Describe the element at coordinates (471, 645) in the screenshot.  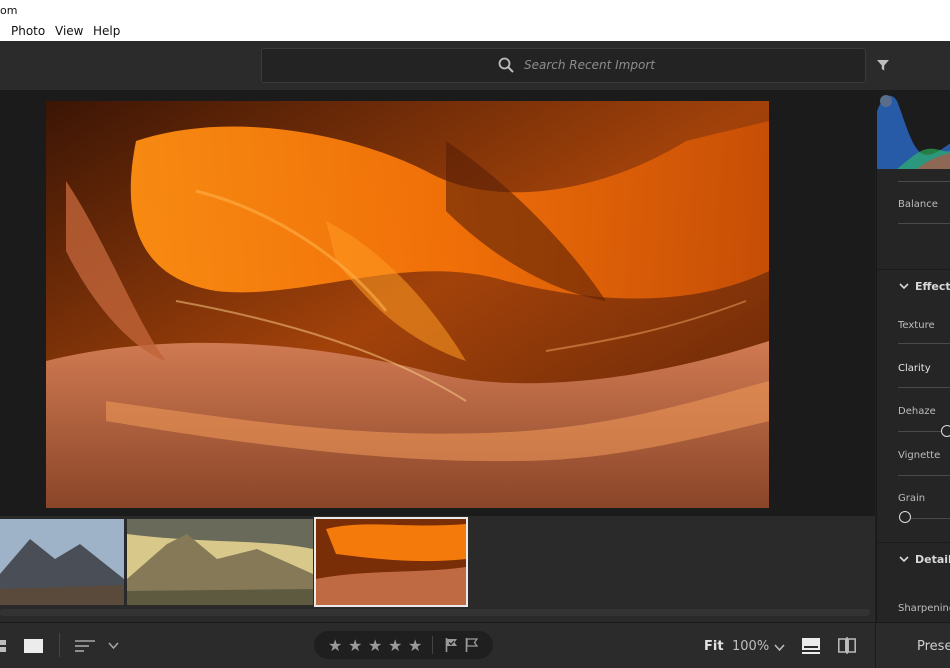
I see `flag-reject-icon` at that location.